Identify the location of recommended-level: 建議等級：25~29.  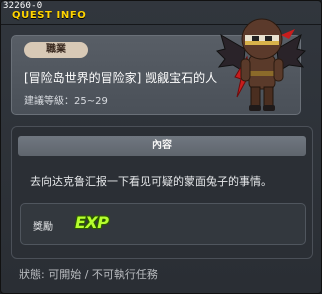
(66, 101).